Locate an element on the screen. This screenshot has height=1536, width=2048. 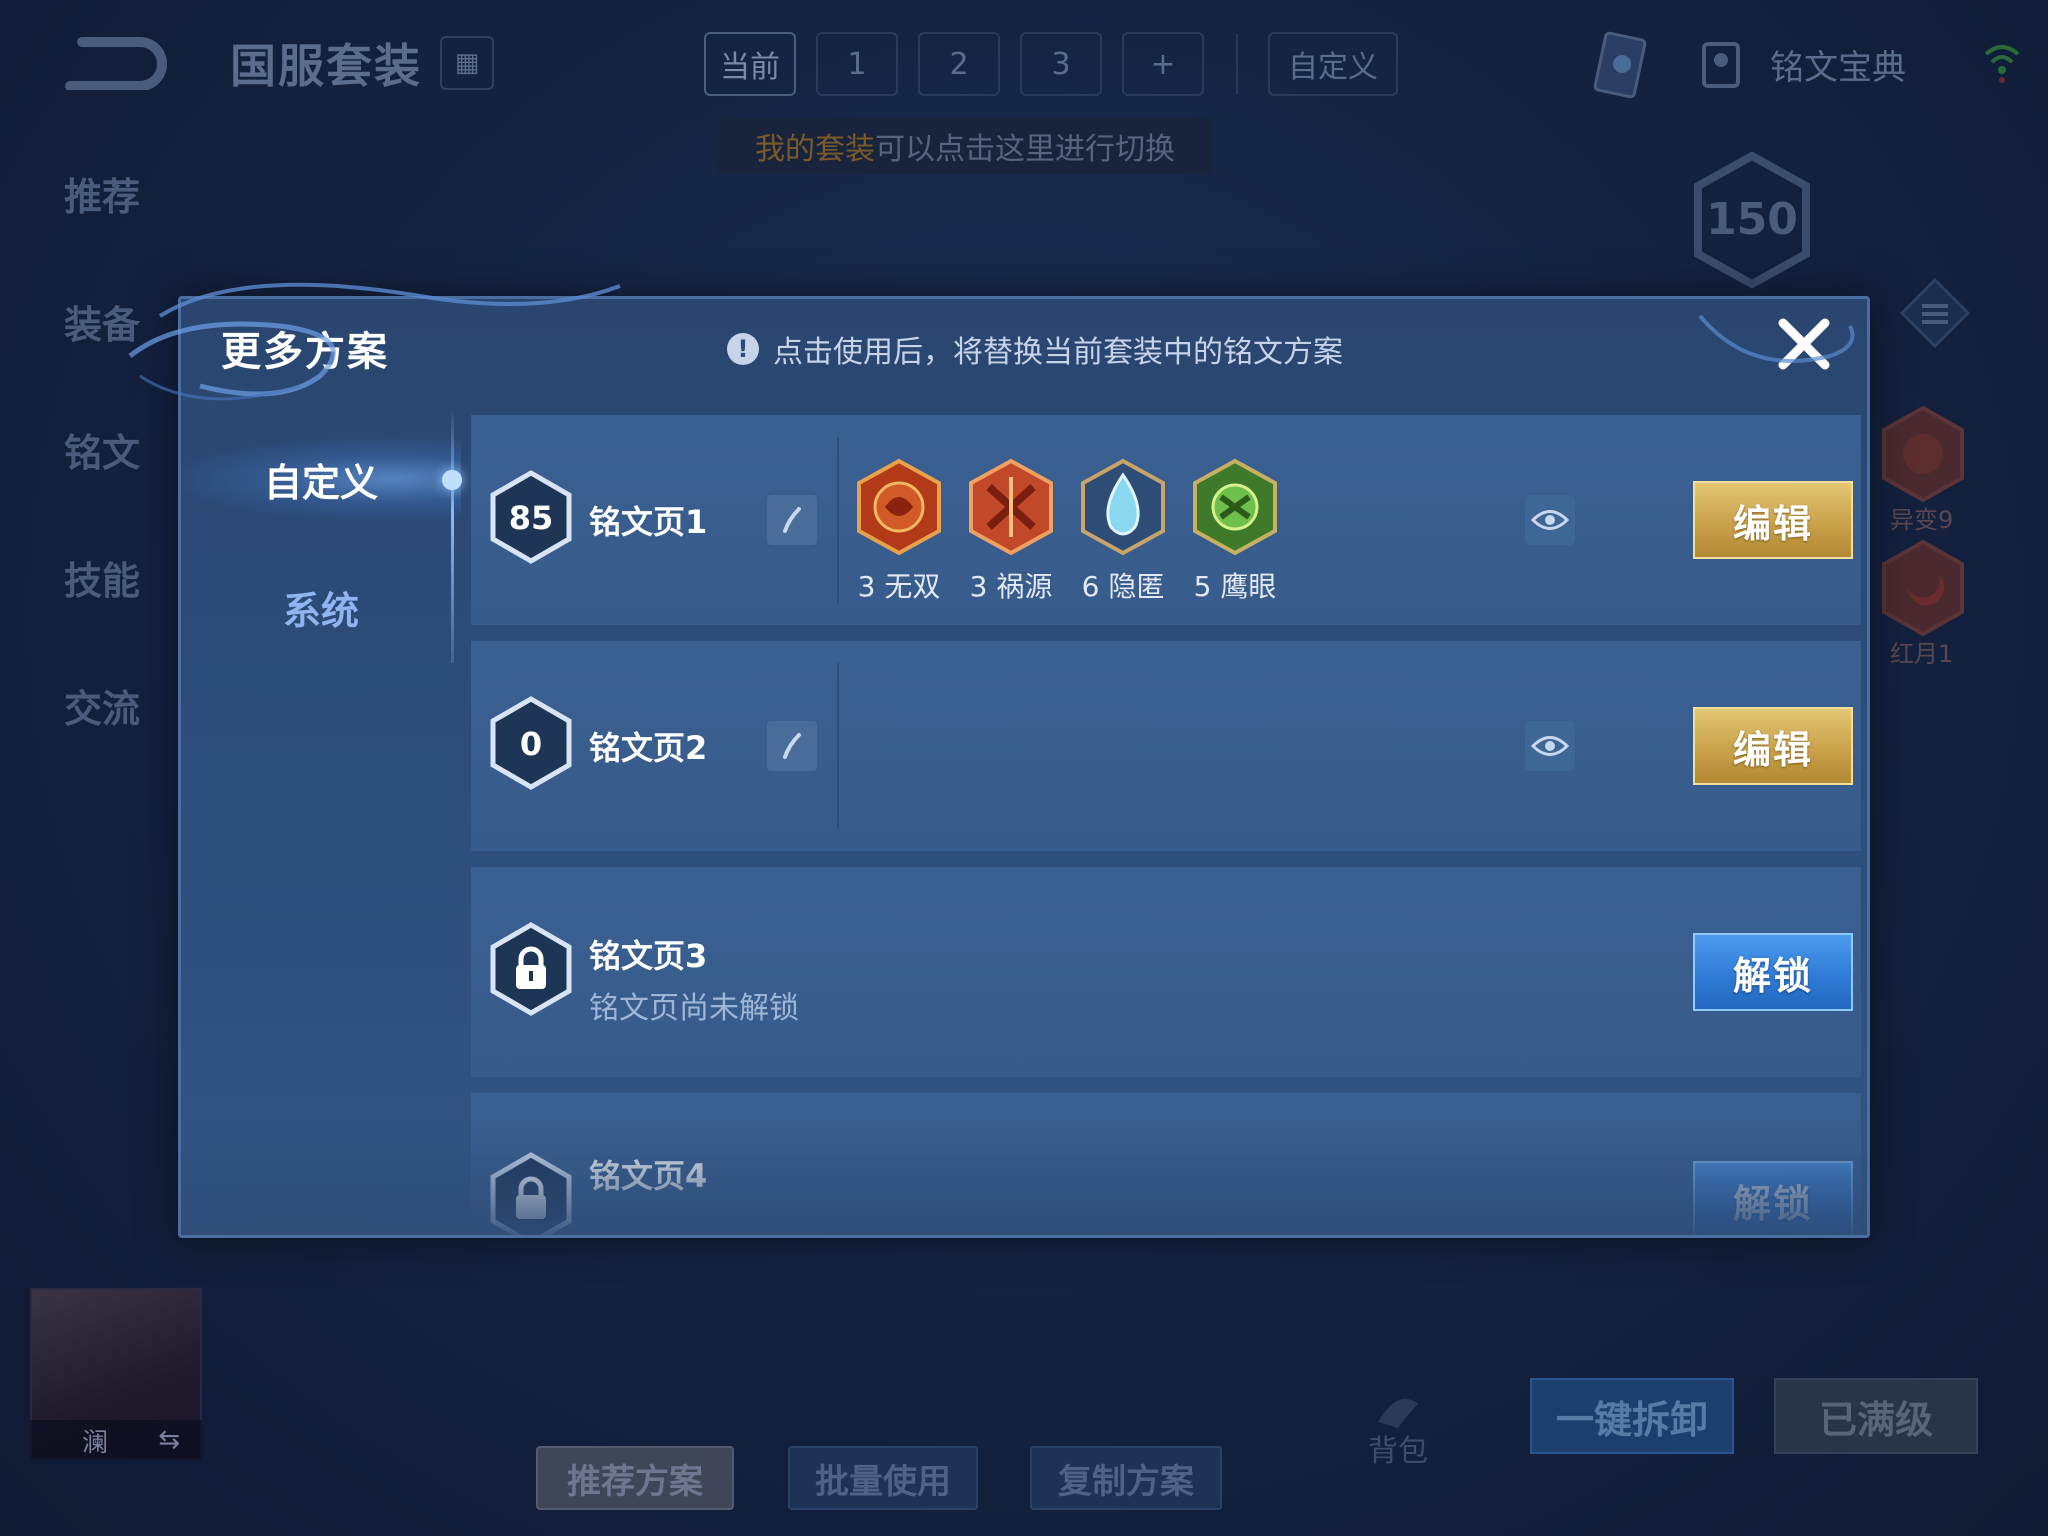
rune-yibian-label: 异变9 is located at coordinates (1922, 520).